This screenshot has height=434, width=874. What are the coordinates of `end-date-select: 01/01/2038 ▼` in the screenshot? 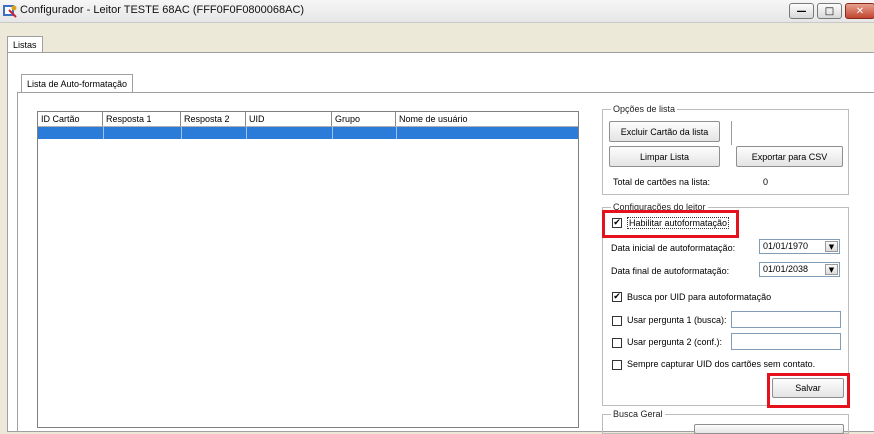 It's located at (799, 269).